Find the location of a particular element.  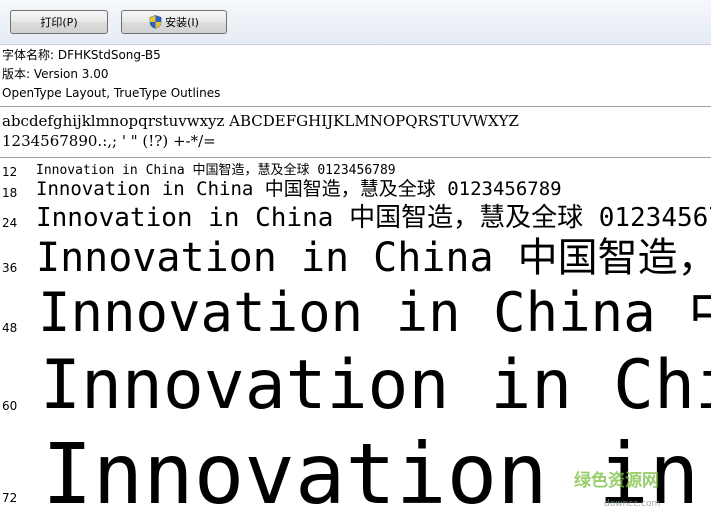

print-button: 打印(P) is located at coordinates (59, 22).